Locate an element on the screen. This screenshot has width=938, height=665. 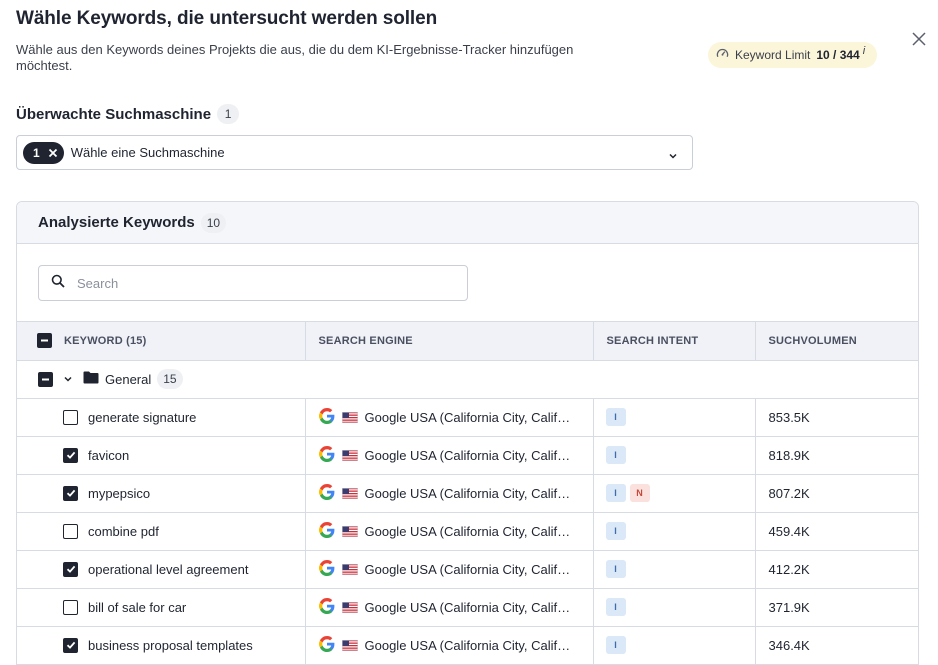
search-volume: 371.9K is located at coordinates (836, 607).